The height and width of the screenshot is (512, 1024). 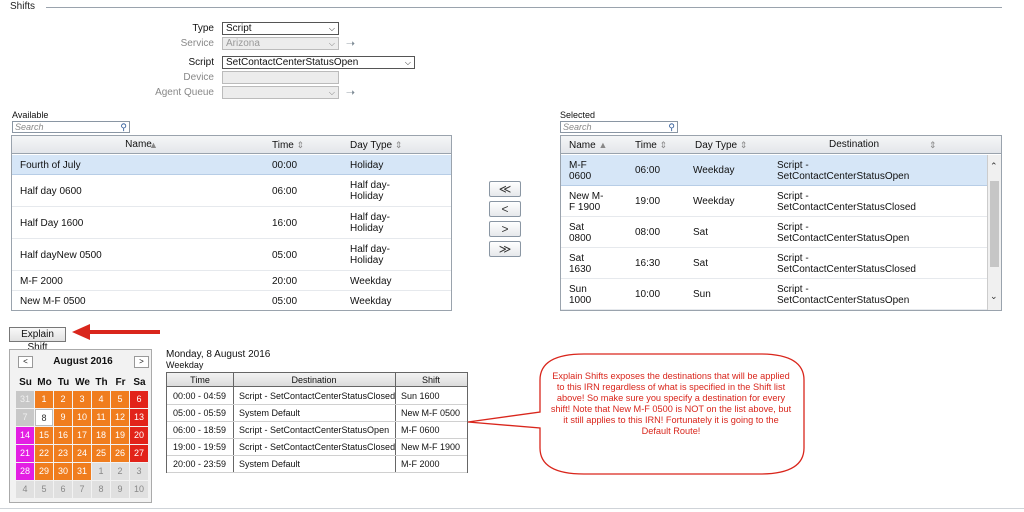 I want to click on calendar-day: 25, so click(x=101, y=453).